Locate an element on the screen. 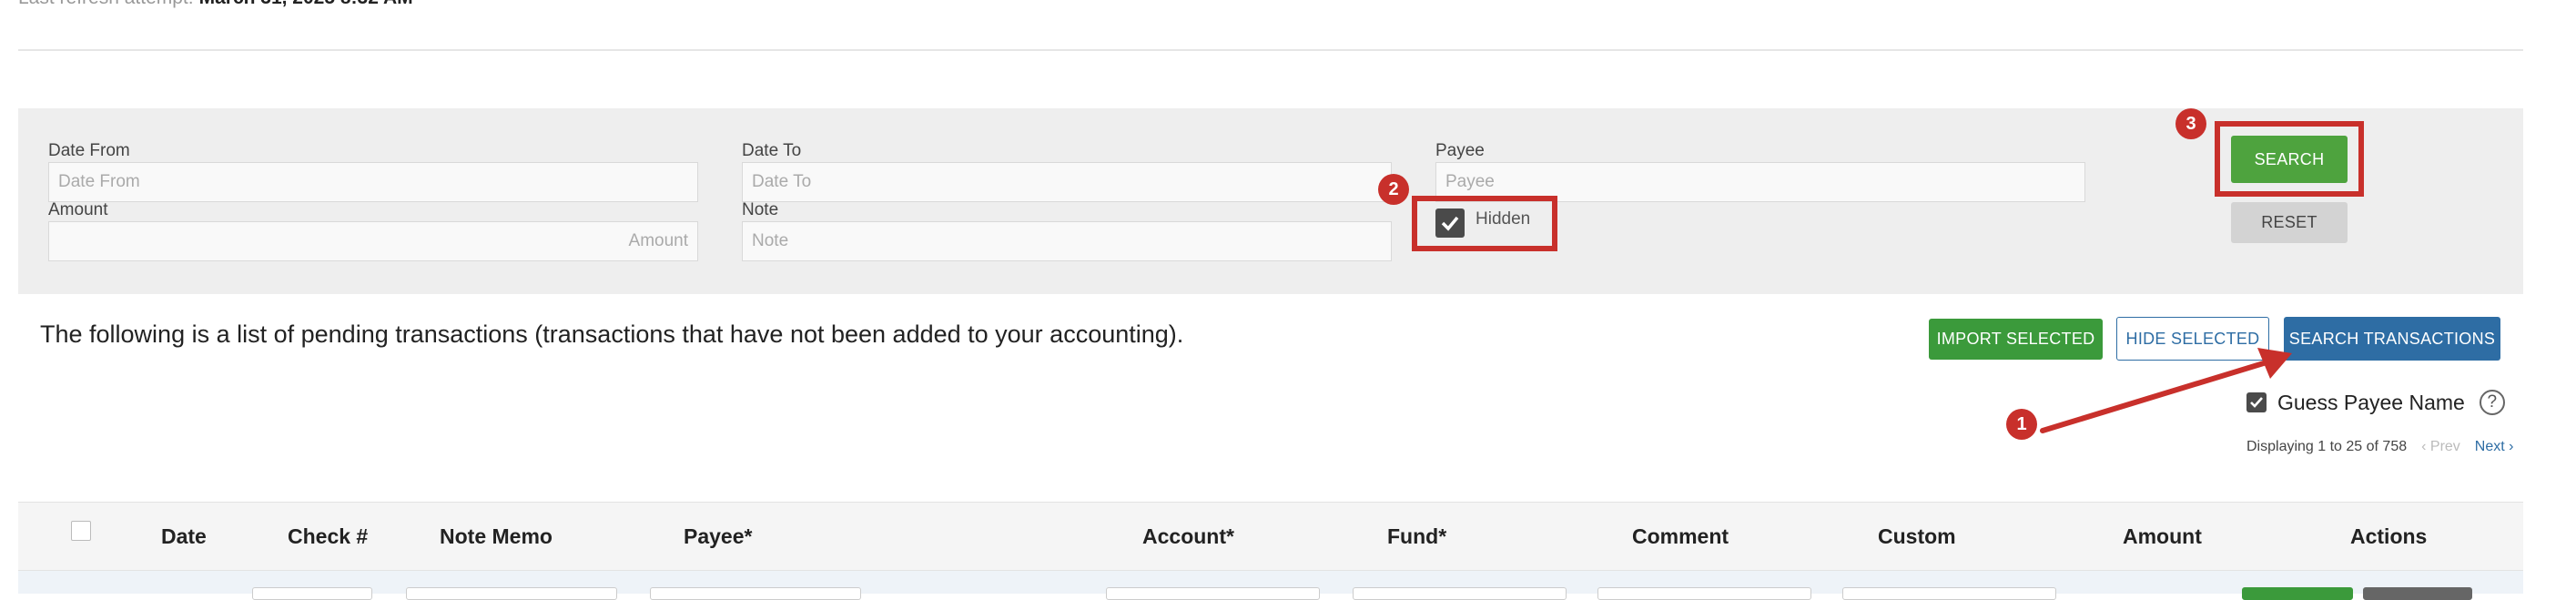  comment-input is located at coordinates (1704, 593).